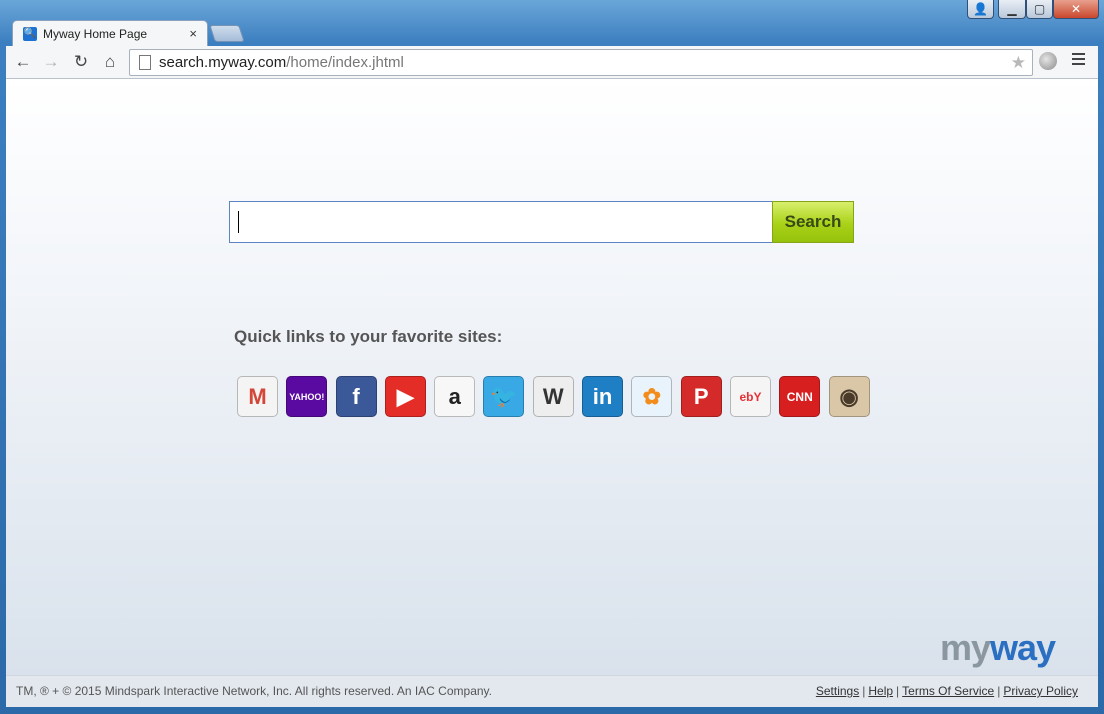  Describe the element at coordinates (998, 647) in the screenshot. I see `myway-logo: myway` at that location.